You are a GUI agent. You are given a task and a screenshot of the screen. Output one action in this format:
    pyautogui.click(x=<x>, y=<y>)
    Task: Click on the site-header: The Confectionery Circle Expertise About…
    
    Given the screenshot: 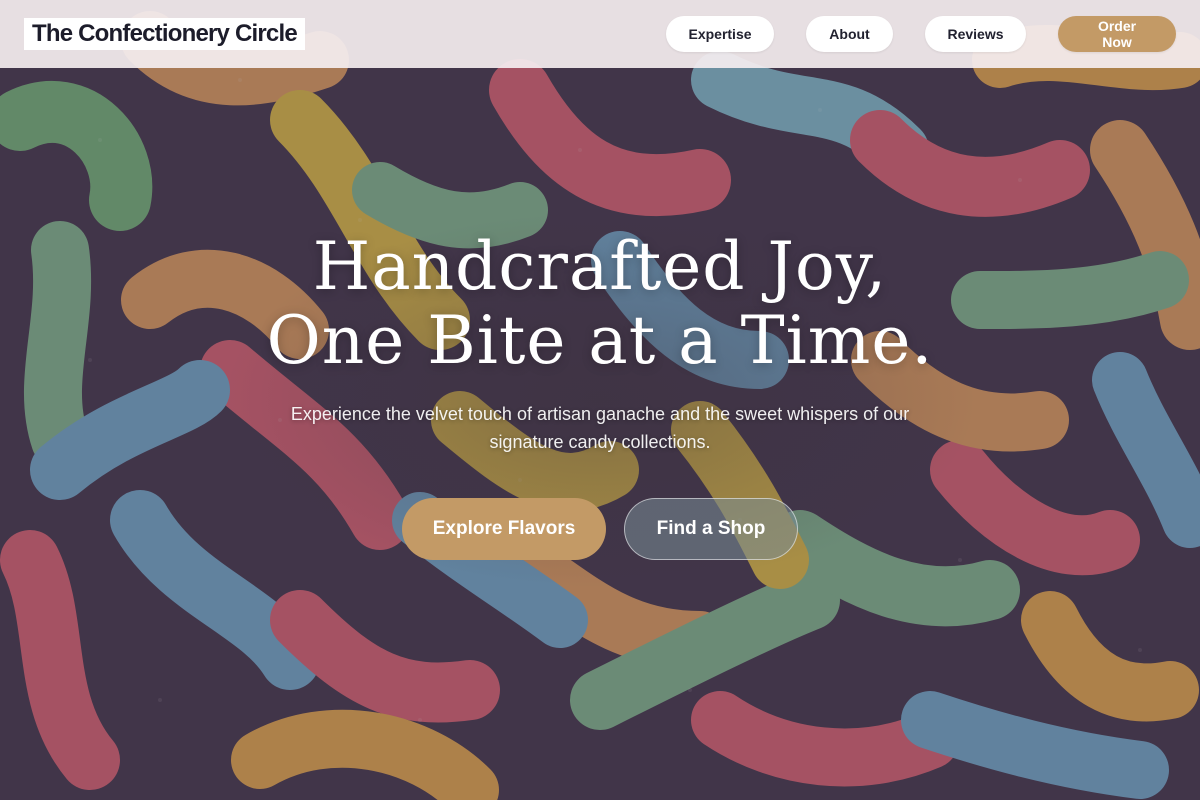 What is the action you would take?
    pyautogui.click(x=600, y=34)
    